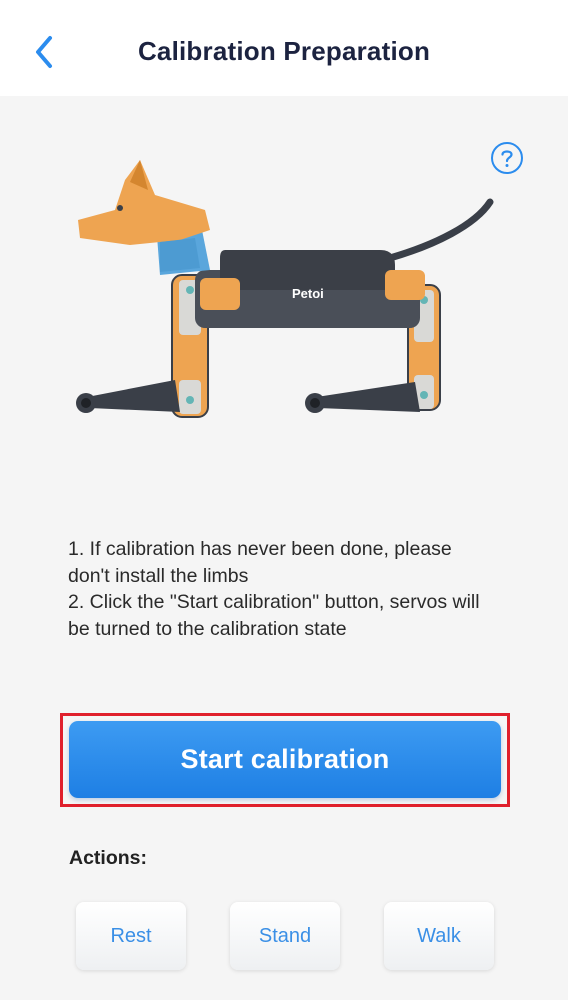 The width and height of the screenshot is (568, 1000). What do you see at coordinates (285, 936) in the screenshot?
I see `stand-button: Stand` at bounding box center [285, 936].